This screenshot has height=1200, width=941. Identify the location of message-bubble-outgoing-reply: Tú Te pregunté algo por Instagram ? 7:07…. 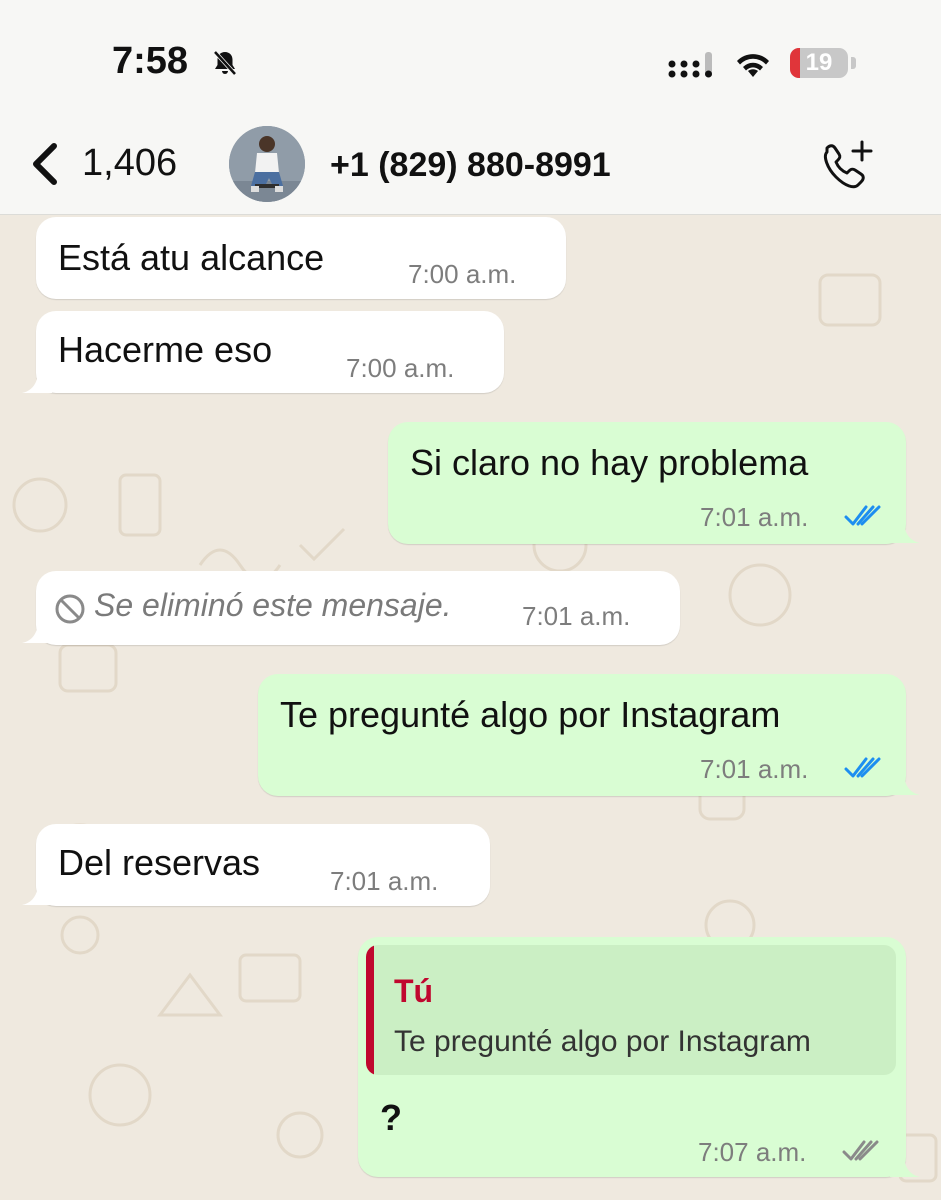
(632, 1057).